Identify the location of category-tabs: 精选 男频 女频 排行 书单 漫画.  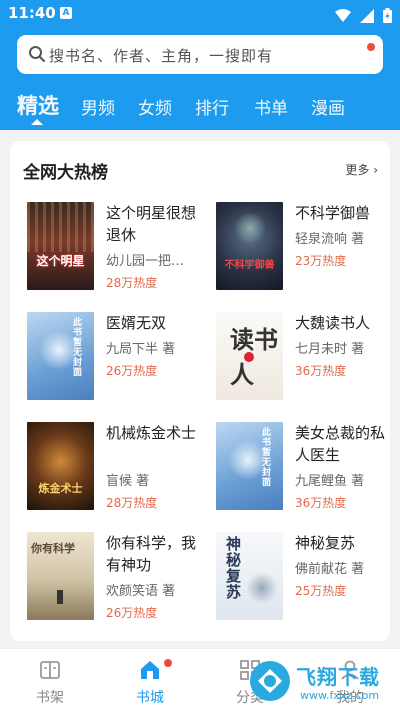
(200, 106).